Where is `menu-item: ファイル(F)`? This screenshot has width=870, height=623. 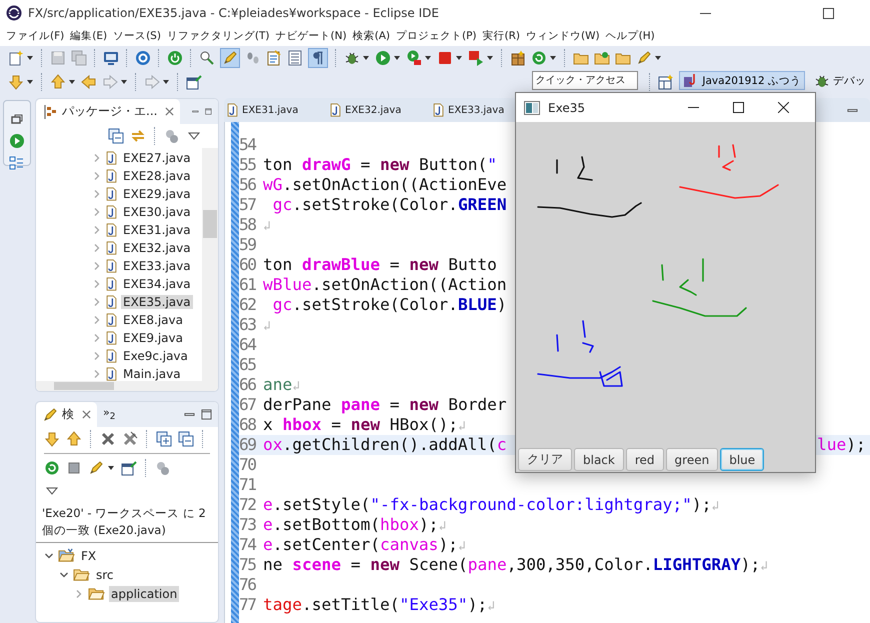
menu-item: ファイル(F) is located at coordinates (35, 36).